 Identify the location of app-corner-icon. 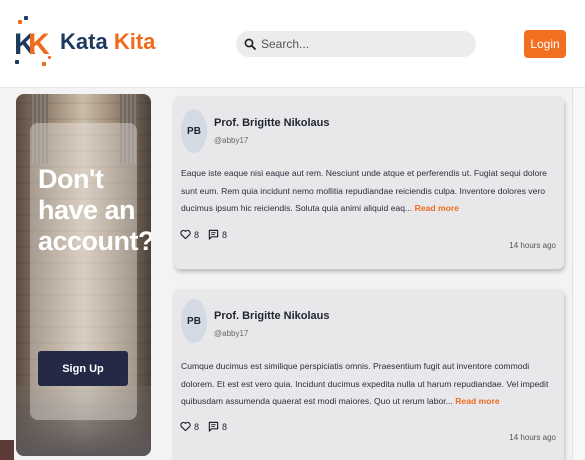
(7, 450).